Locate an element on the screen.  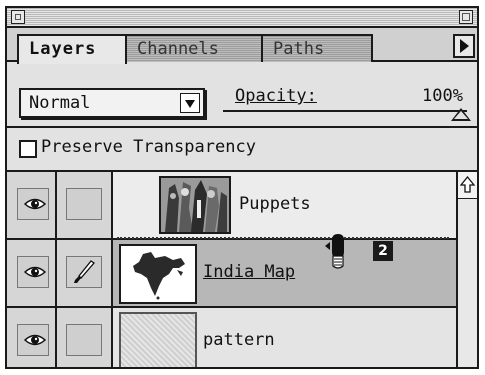
drag-count-badge: 2 is located at coordinates (383, 251).